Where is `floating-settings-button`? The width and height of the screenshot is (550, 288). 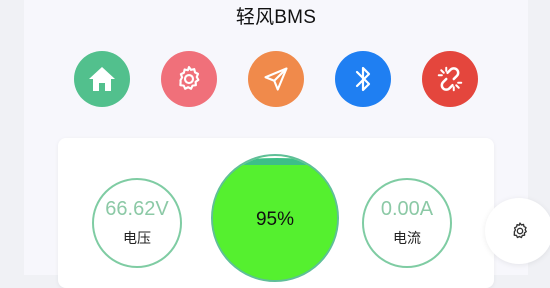 floating-settings-button is located at coordinates (517, 231).